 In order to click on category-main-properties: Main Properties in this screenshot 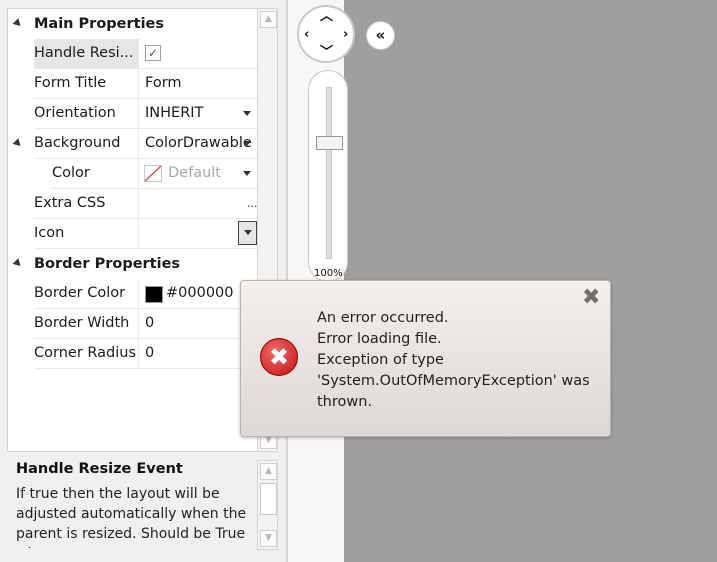, I will do `click(133, 24)`.